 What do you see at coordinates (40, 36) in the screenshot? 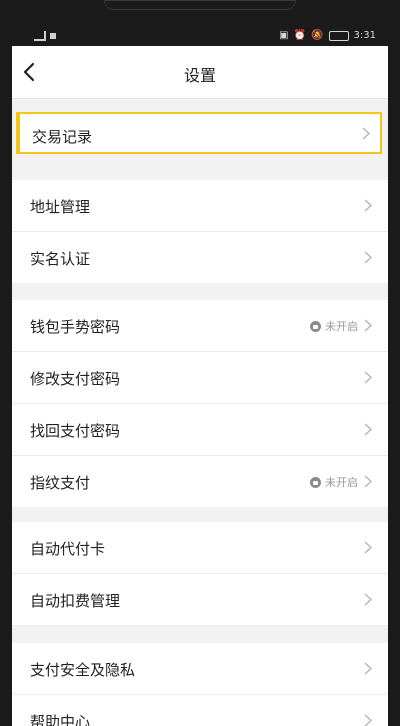
I see `signal-icon` at bounding box center [40, 36].